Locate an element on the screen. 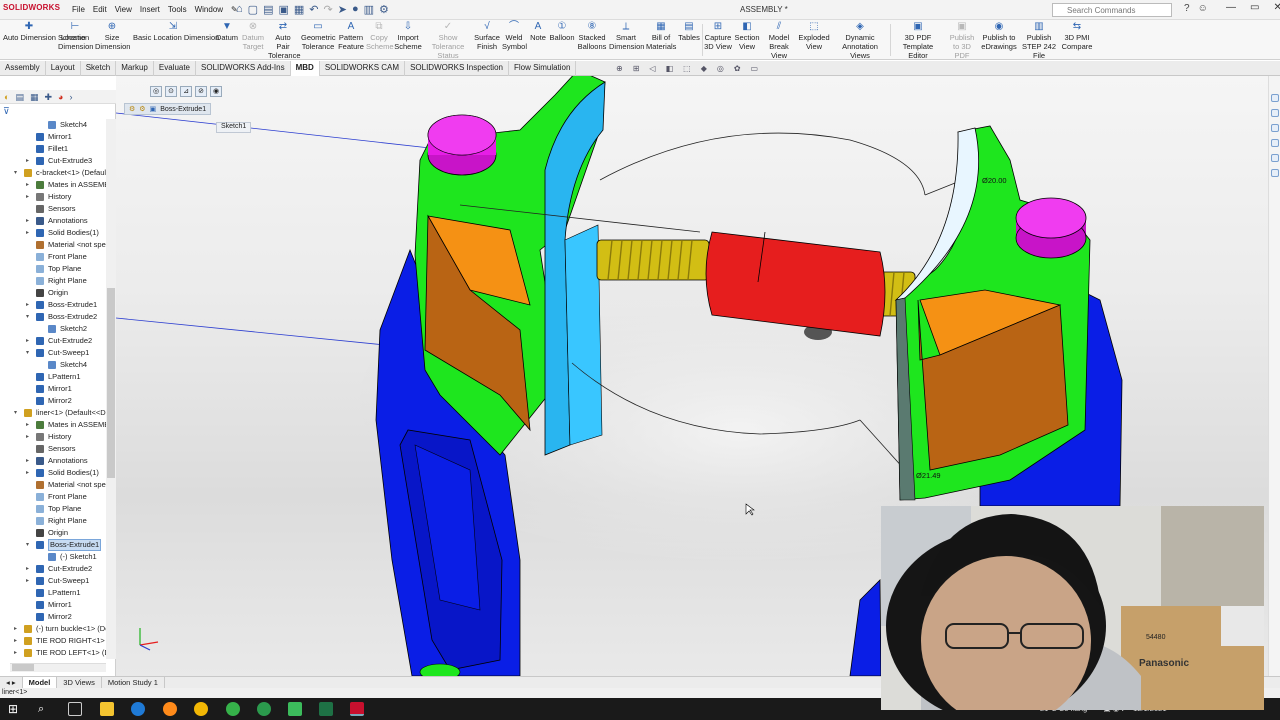 This screenshot has height=720, width=1280. tab-layout: Layout is located at coordinates (63, 68).